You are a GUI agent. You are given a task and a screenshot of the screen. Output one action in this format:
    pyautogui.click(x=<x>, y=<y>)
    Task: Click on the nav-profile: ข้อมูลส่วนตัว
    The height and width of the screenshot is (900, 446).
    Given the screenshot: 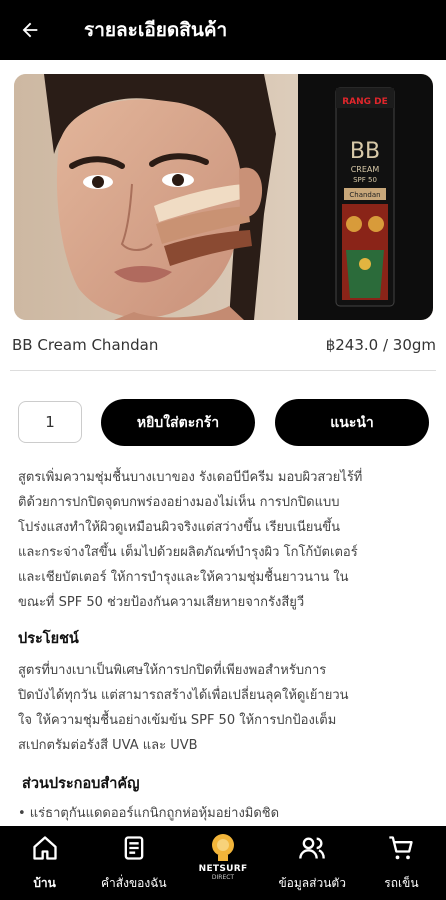 What is the action you would take?
    pyautogui.click(x=312, y=863)
    